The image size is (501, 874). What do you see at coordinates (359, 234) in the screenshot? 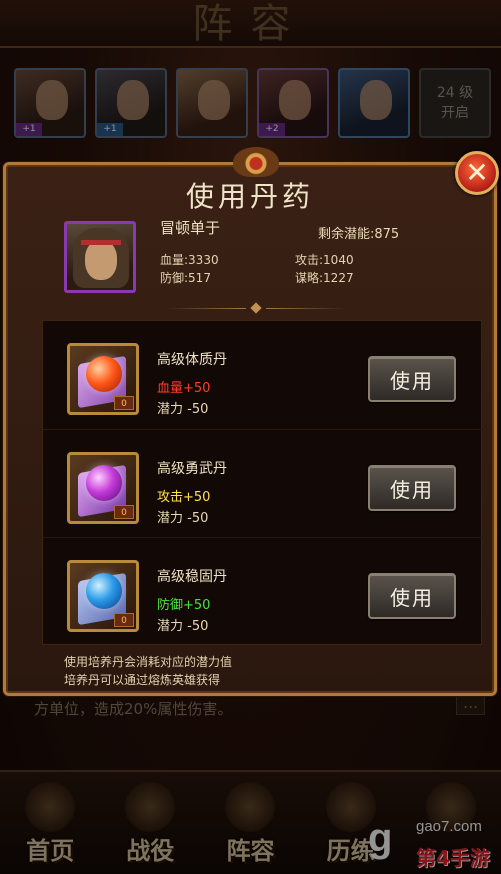
I see `remaining-potential: 剩余潜能:875` at bounding box center [359, 234].